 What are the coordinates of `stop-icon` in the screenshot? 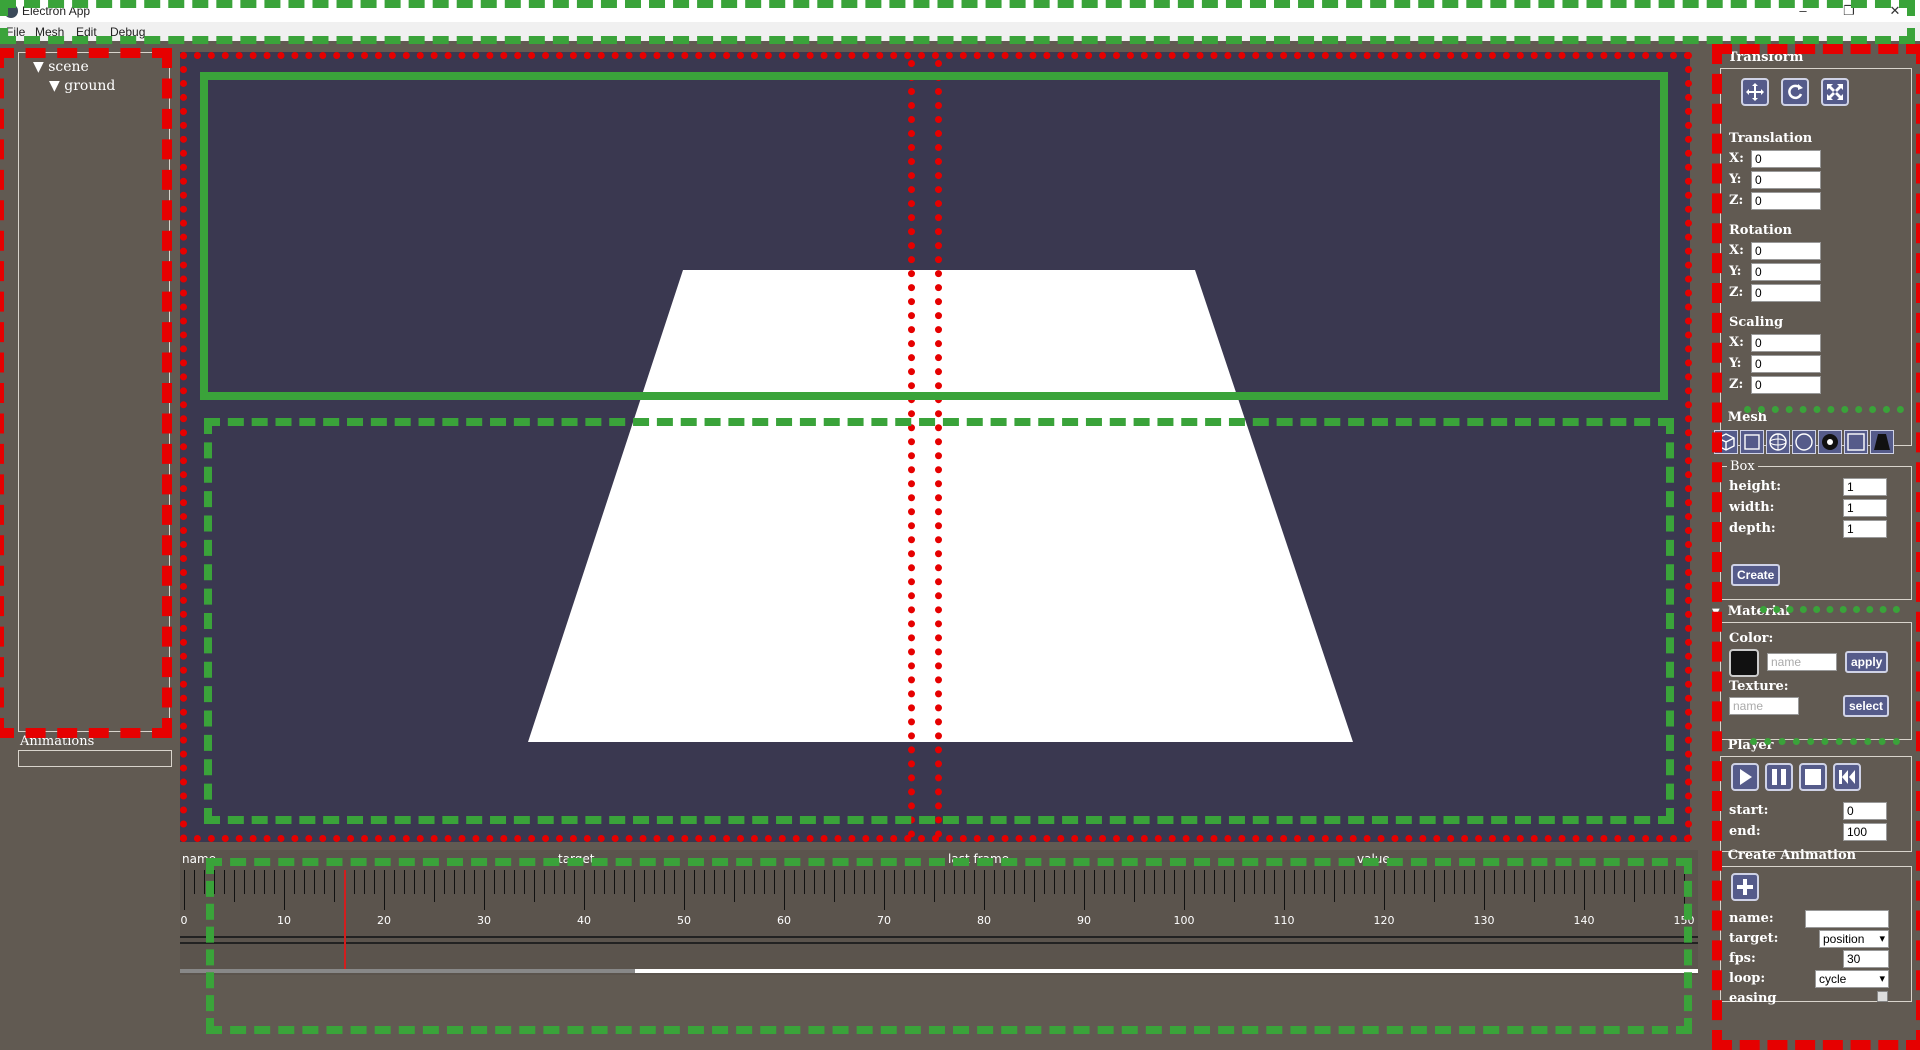 It's located at (1813, 777).